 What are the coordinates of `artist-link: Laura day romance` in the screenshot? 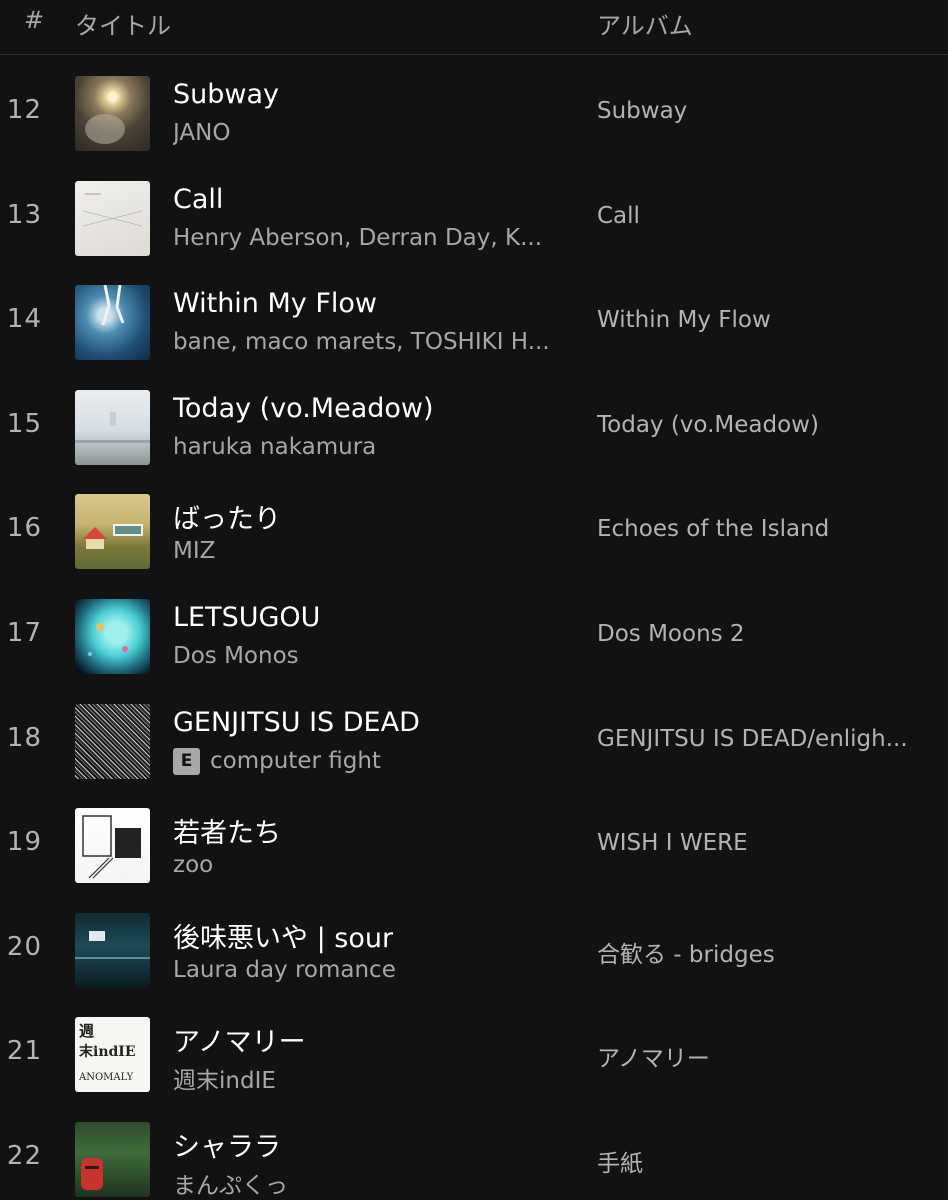 It's located at (284, 970).